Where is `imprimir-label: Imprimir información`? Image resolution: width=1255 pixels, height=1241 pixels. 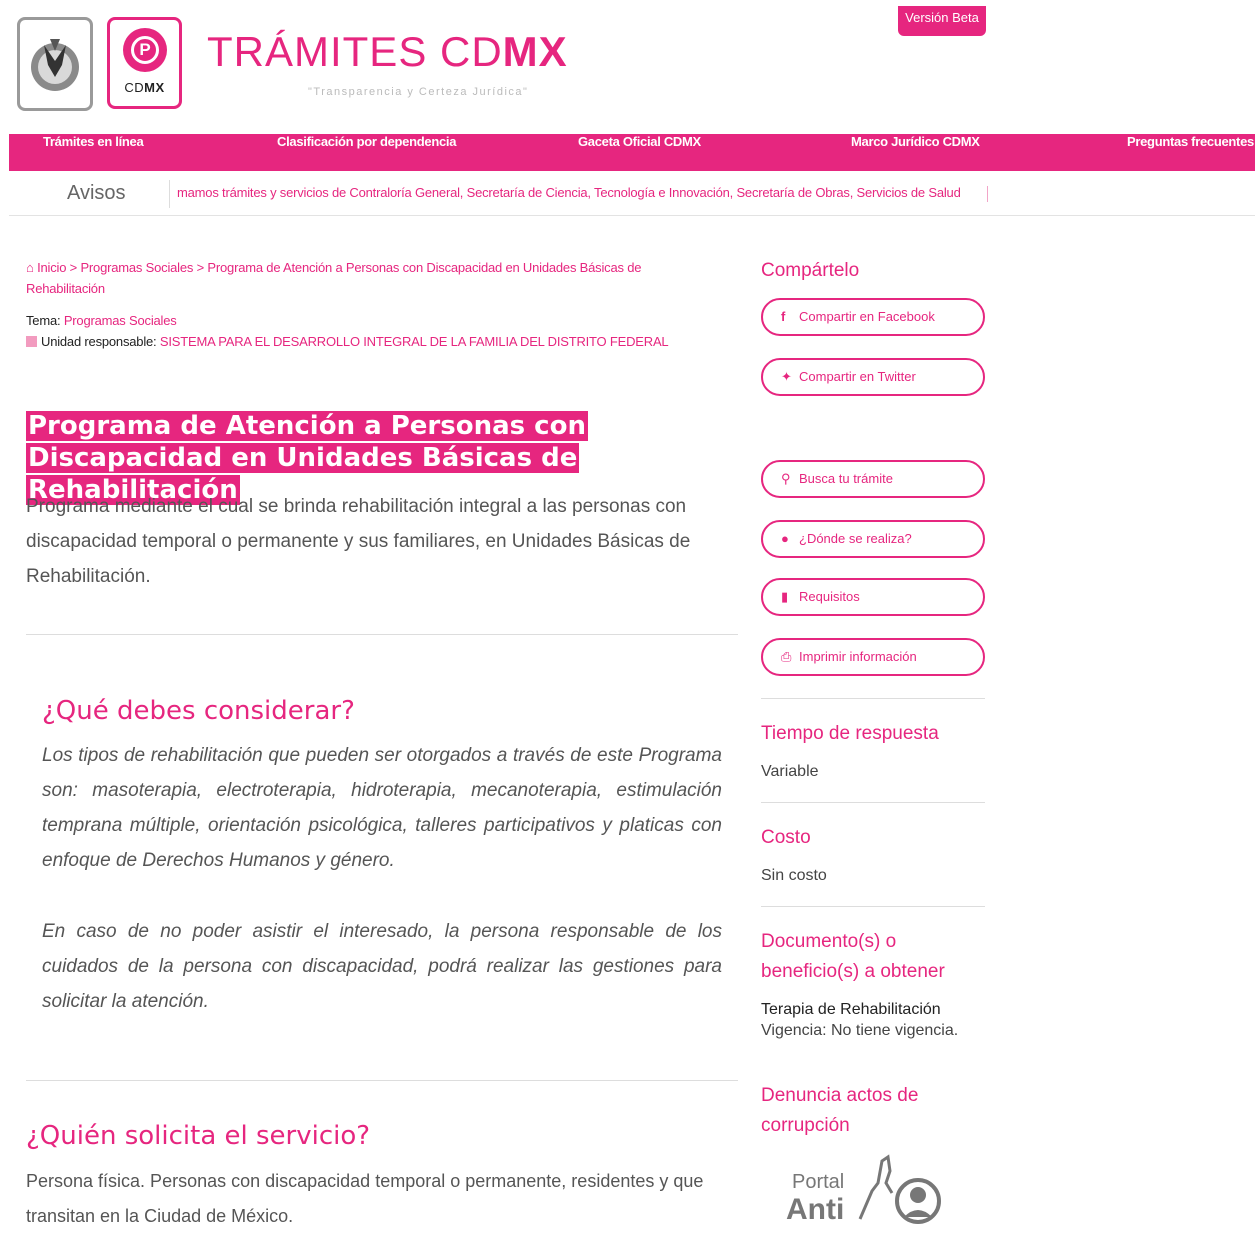
imprimir-label: Imprimir información is located at coordinates (858, 656).